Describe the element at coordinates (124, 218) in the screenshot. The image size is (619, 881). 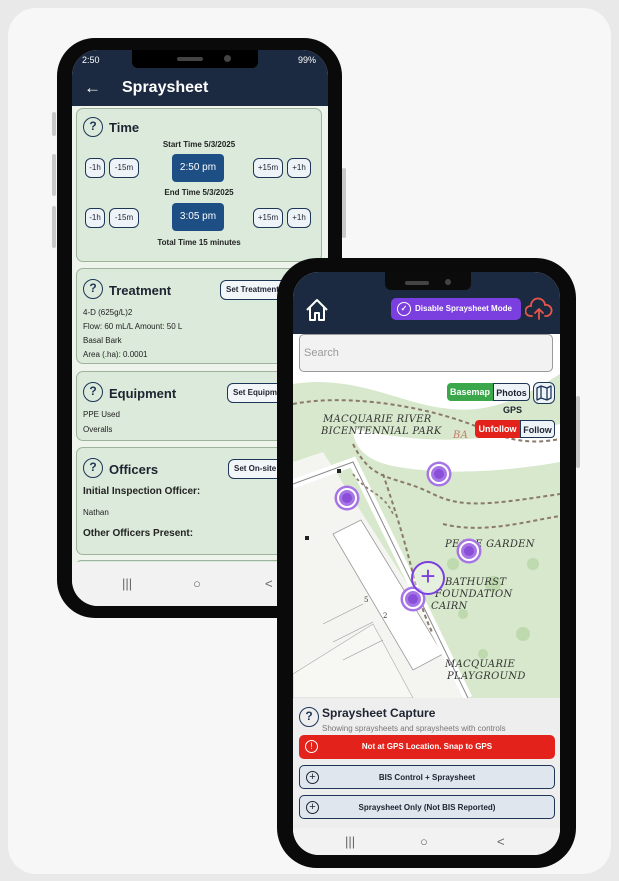
I see `end-minus-15m-button: -15m` at that location.